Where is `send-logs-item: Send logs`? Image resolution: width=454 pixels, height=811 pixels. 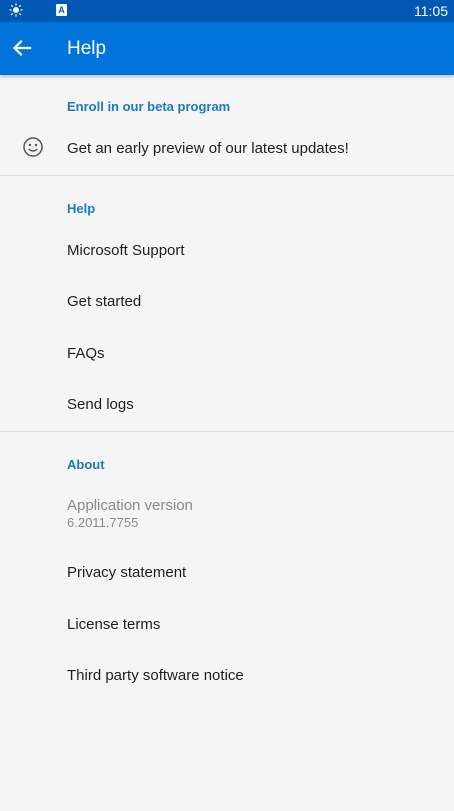 send-logs-item: Send logs is located at coordinates (100, 405).